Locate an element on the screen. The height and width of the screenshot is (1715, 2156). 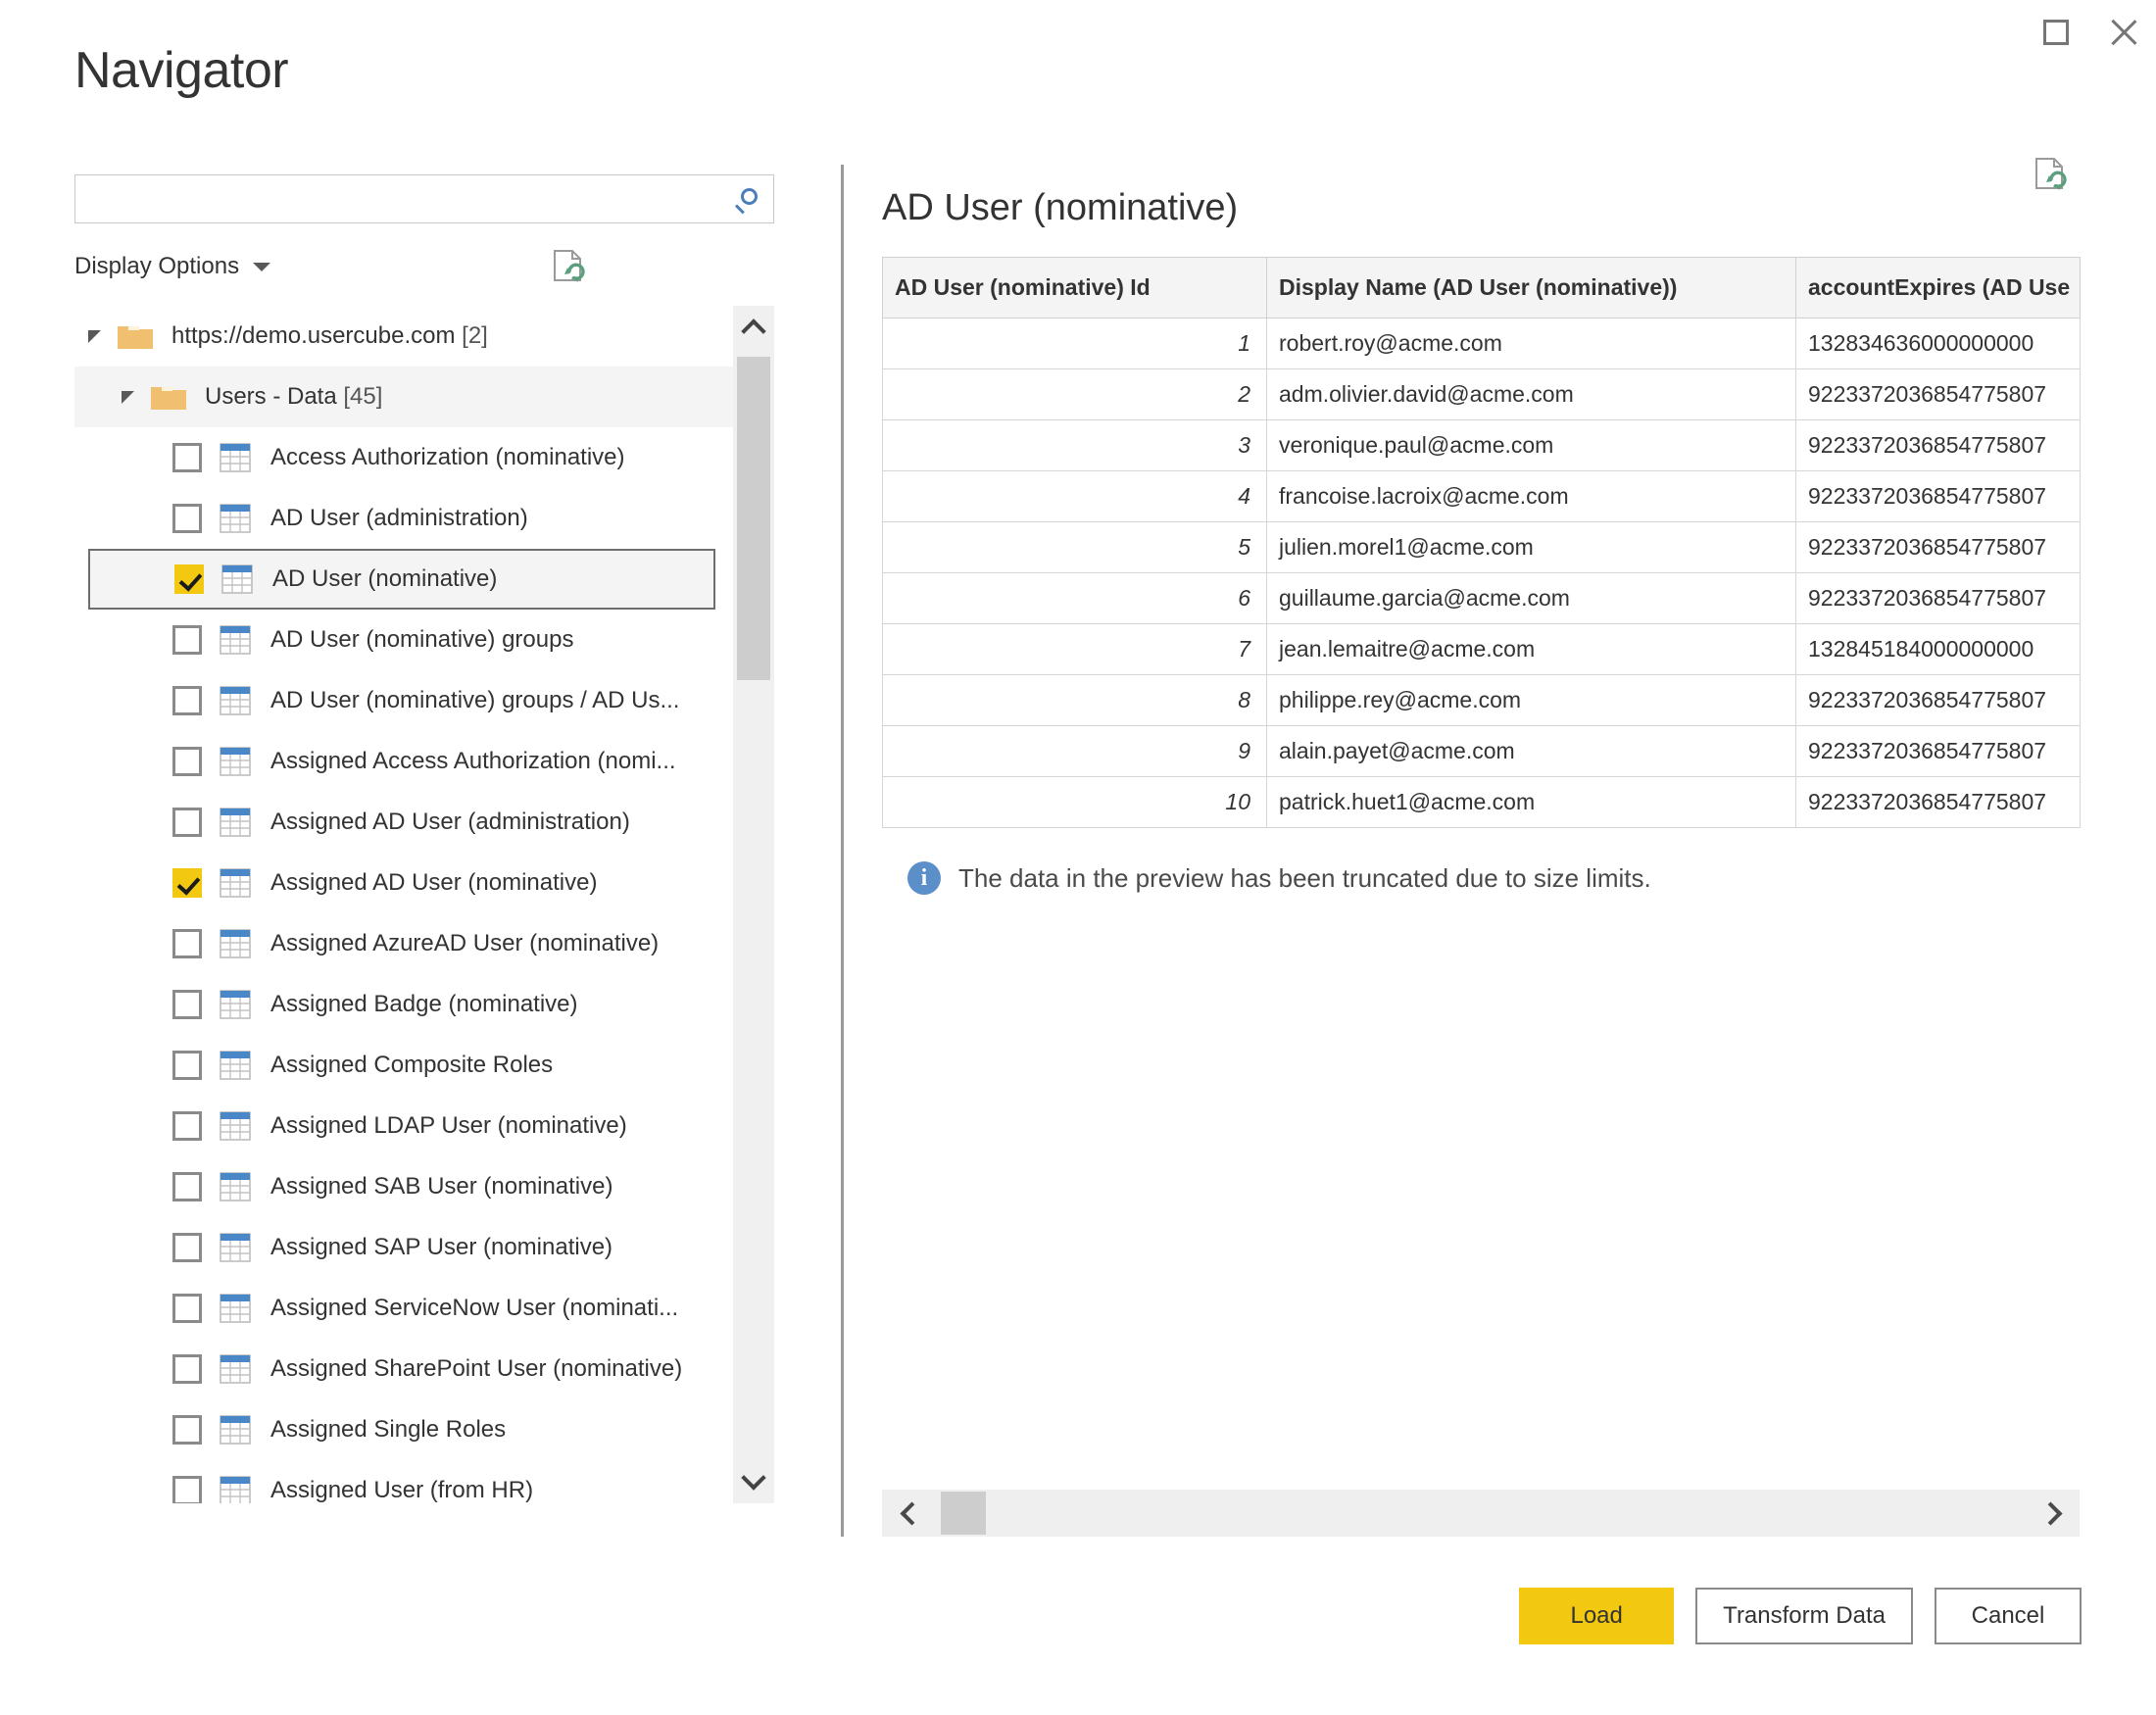
horizontal-scroll-thumb is located at coordinates (964, 1513).